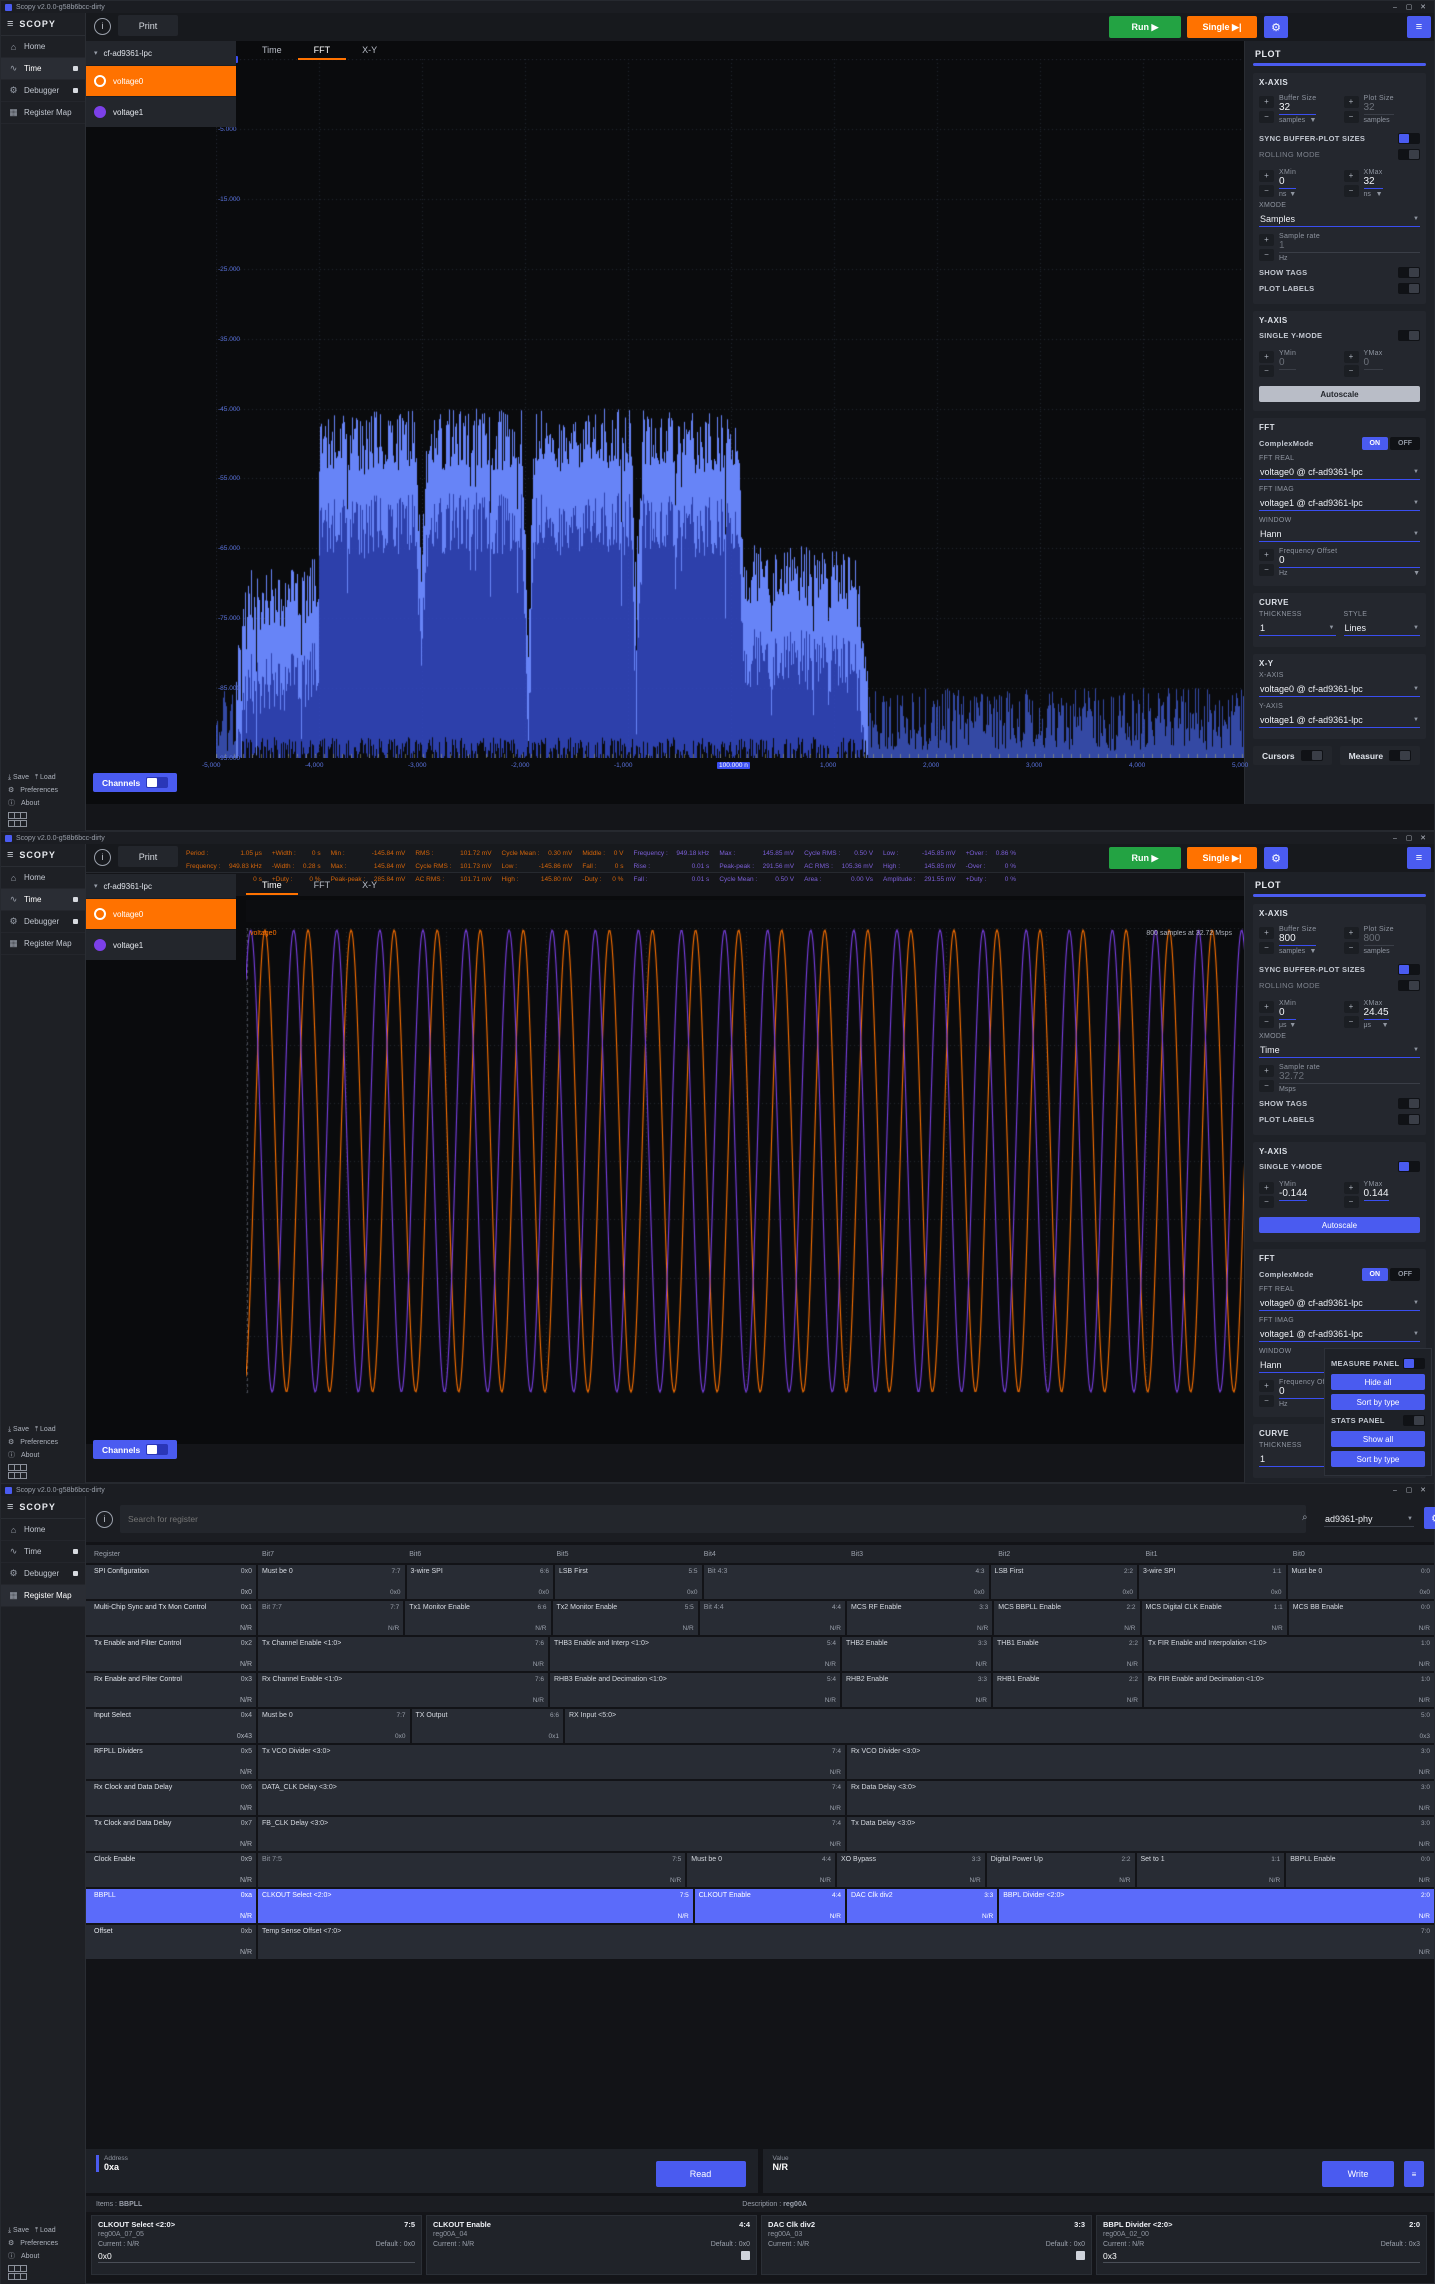 The image size is (1435, 2284). Describe the element at coordinates (1409, 335) in the screenshot. I see `single-y-mode-toggle` at that location.